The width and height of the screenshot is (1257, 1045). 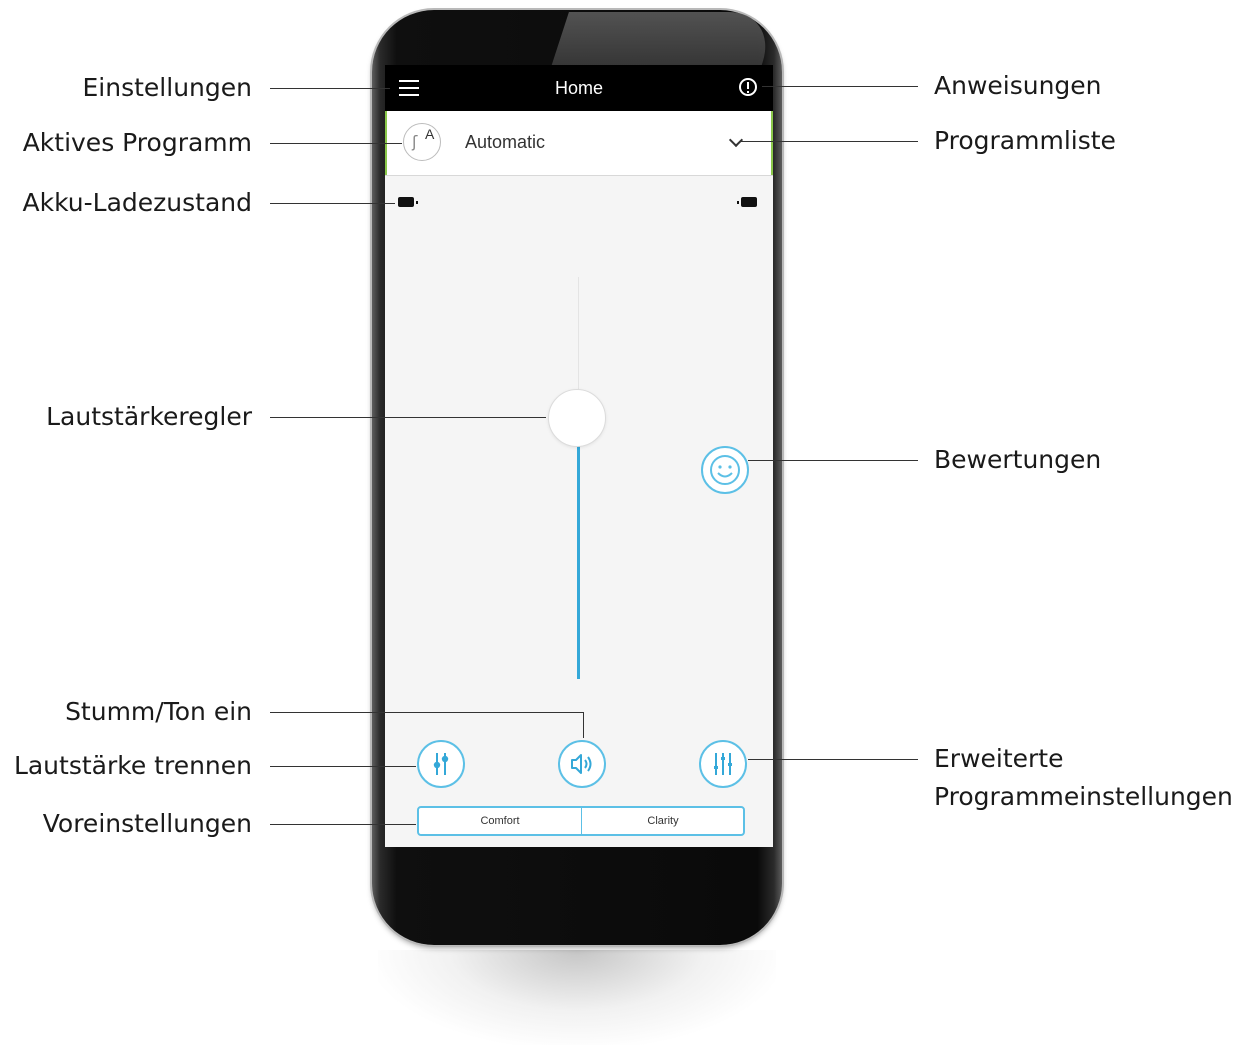 I want to click on volume-slider-fill, so click(x=578, y=561).